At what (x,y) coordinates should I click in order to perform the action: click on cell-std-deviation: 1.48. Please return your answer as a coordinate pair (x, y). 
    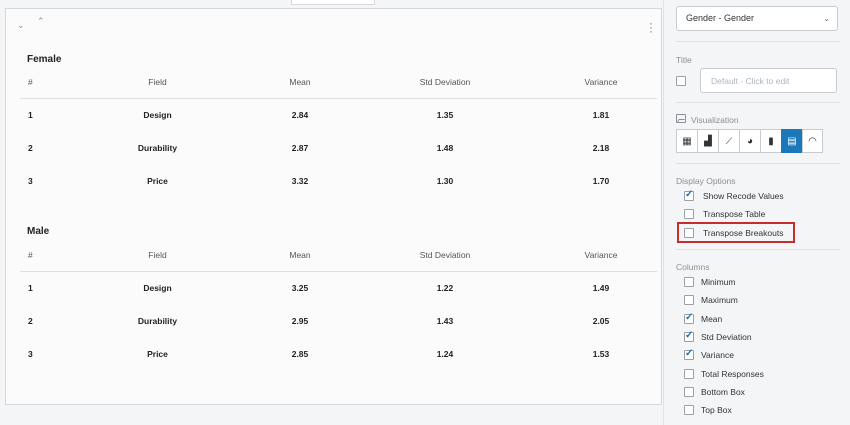
    Looking at the image, I should click on (445, 147).